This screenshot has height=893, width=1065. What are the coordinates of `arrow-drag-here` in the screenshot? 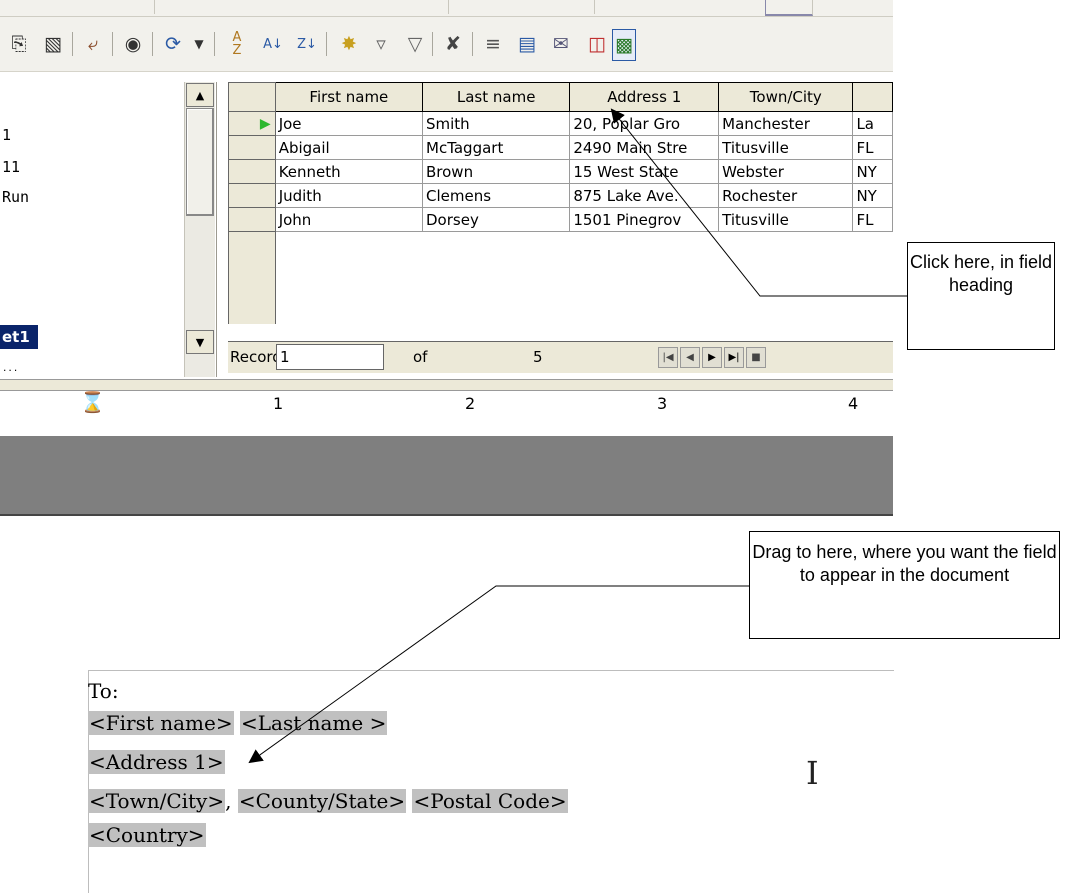 It's located at (498, 674).